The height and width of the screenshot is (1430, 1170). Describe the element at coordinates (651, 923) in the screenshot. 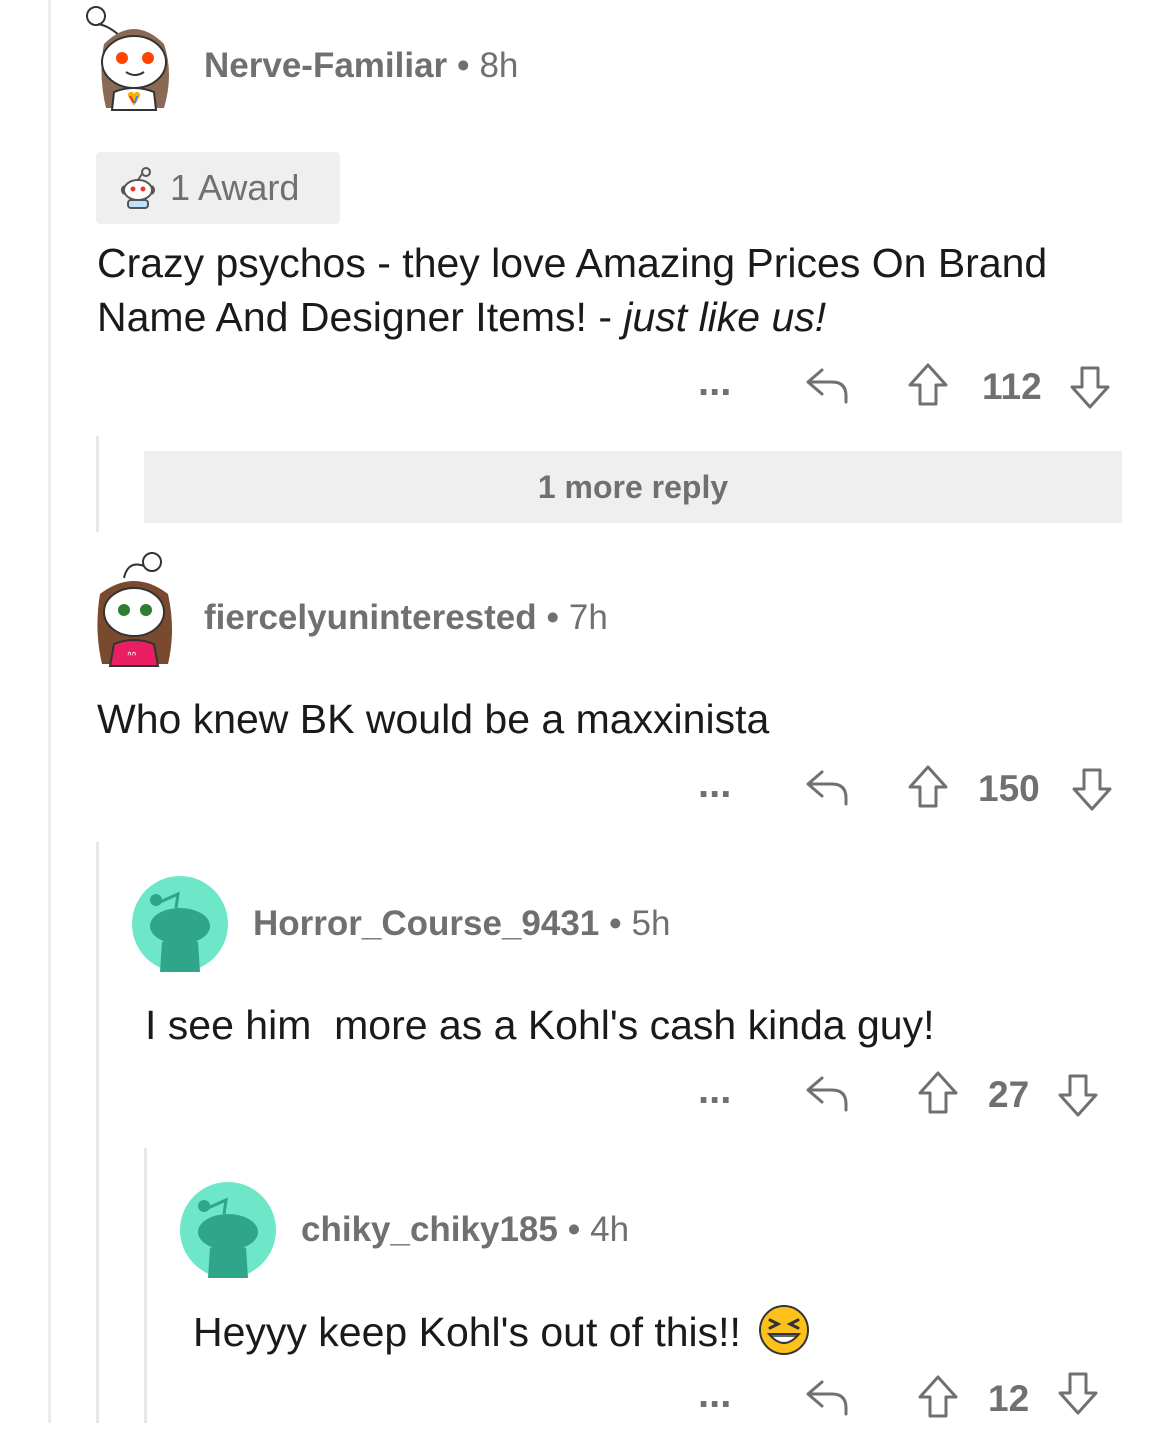

I see `timestamp: 5h` at that location.